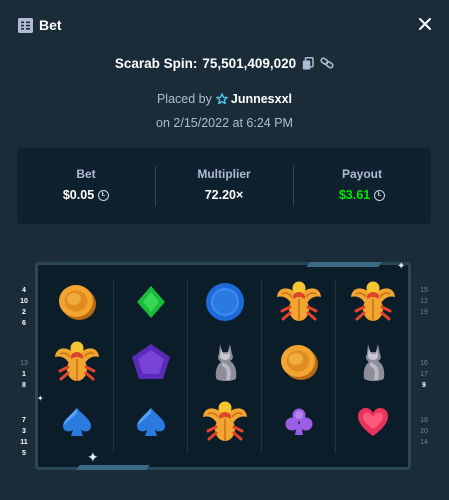 The height and width of the screenshot is (500, 449). I want to click on payline-number: 17, so click(424, 374).